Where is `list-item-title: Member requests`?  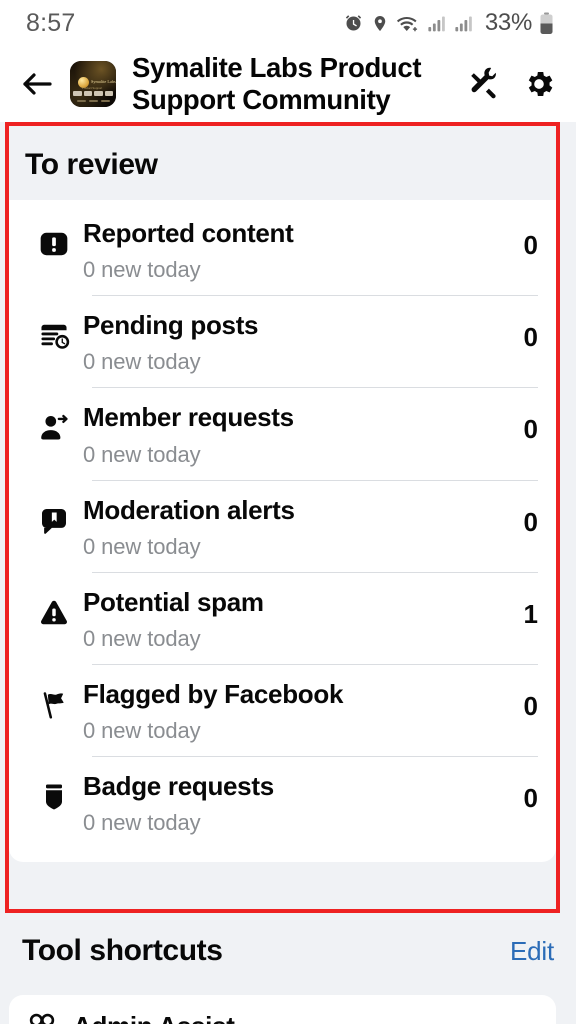
list-item-title: Member requests is located at coordinates (188, 417).